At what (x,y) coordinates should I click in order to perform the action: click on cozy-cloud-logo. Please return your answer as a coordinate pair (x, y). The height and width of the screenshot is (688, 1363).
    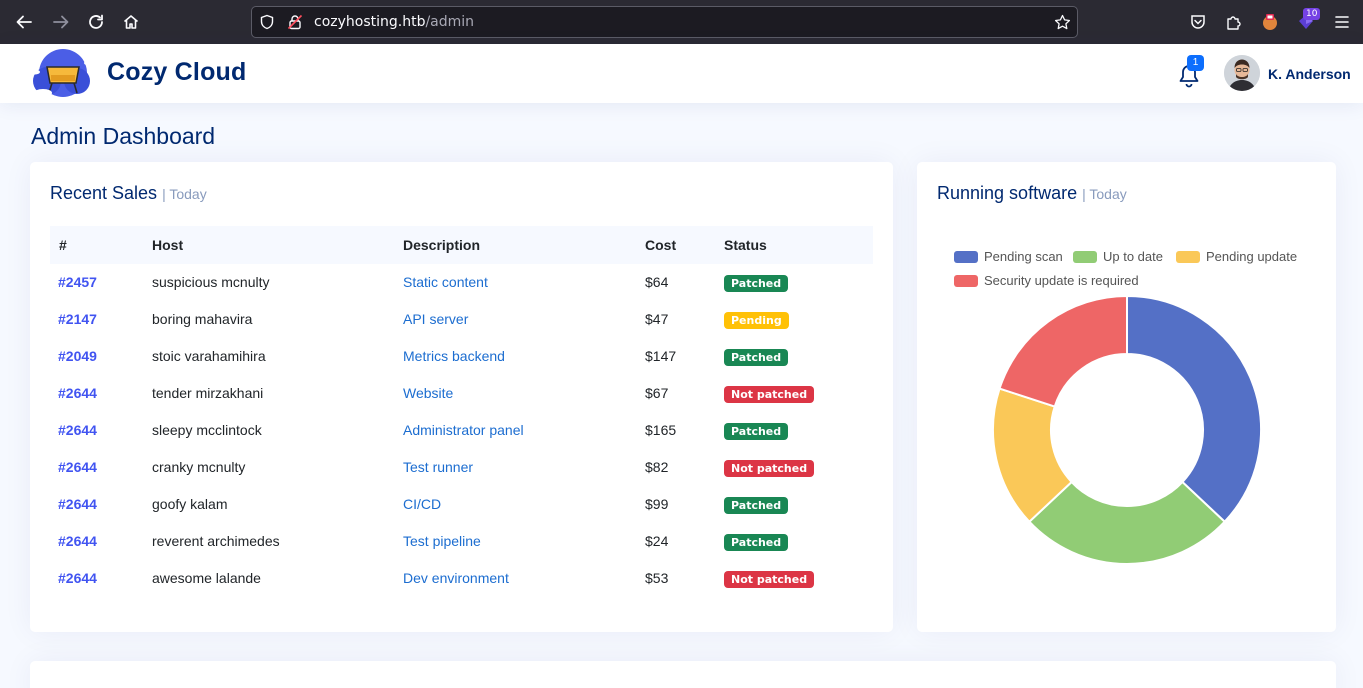
    Looking at the image, I should click on (62, 74).